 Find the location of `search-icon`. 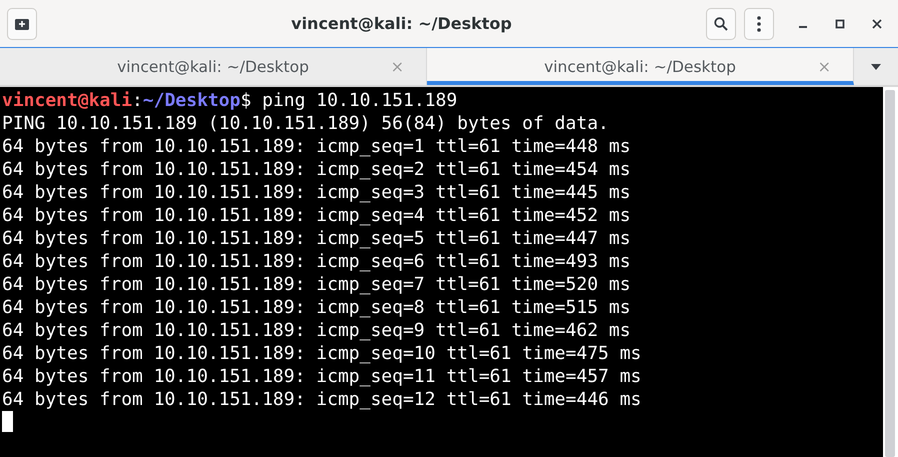

search-icon is located at coordinates (721, 23).